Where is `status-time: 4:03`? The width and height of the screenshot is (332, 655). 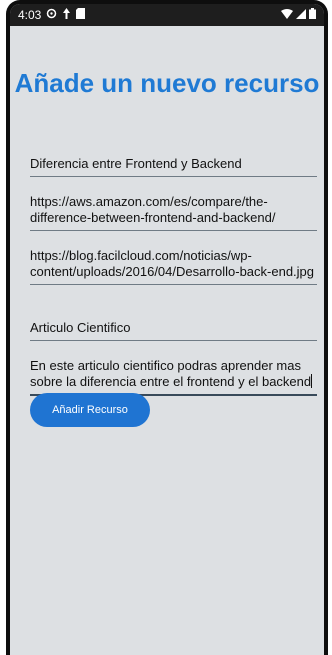
status-time: 4:03 is located at coordinates (30, 15).